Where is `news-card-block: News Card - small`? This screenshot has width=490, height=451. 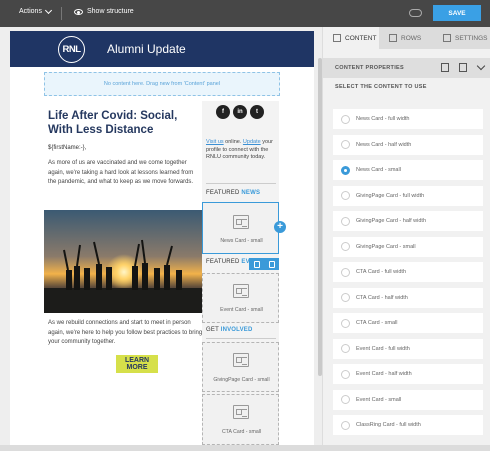 news-card-block: News Card - small is located at coordinates (240, 228).